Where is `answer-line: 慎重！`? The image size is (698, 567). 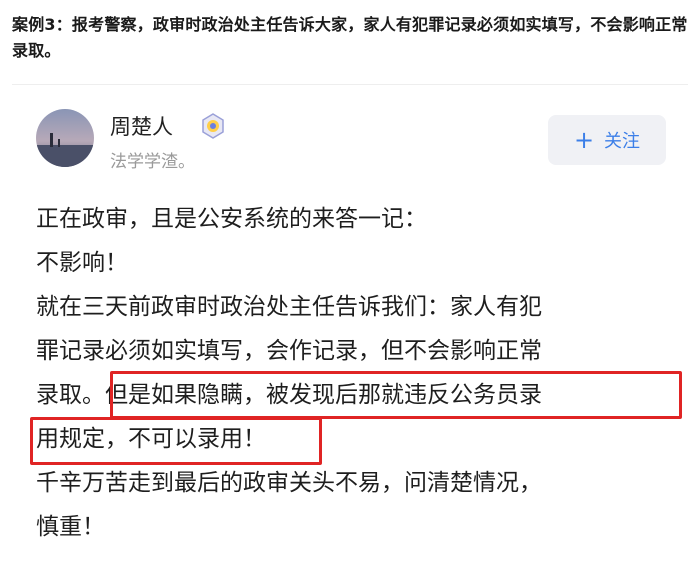
answer-line: 慎重！ is located at coordinates (70, 527).